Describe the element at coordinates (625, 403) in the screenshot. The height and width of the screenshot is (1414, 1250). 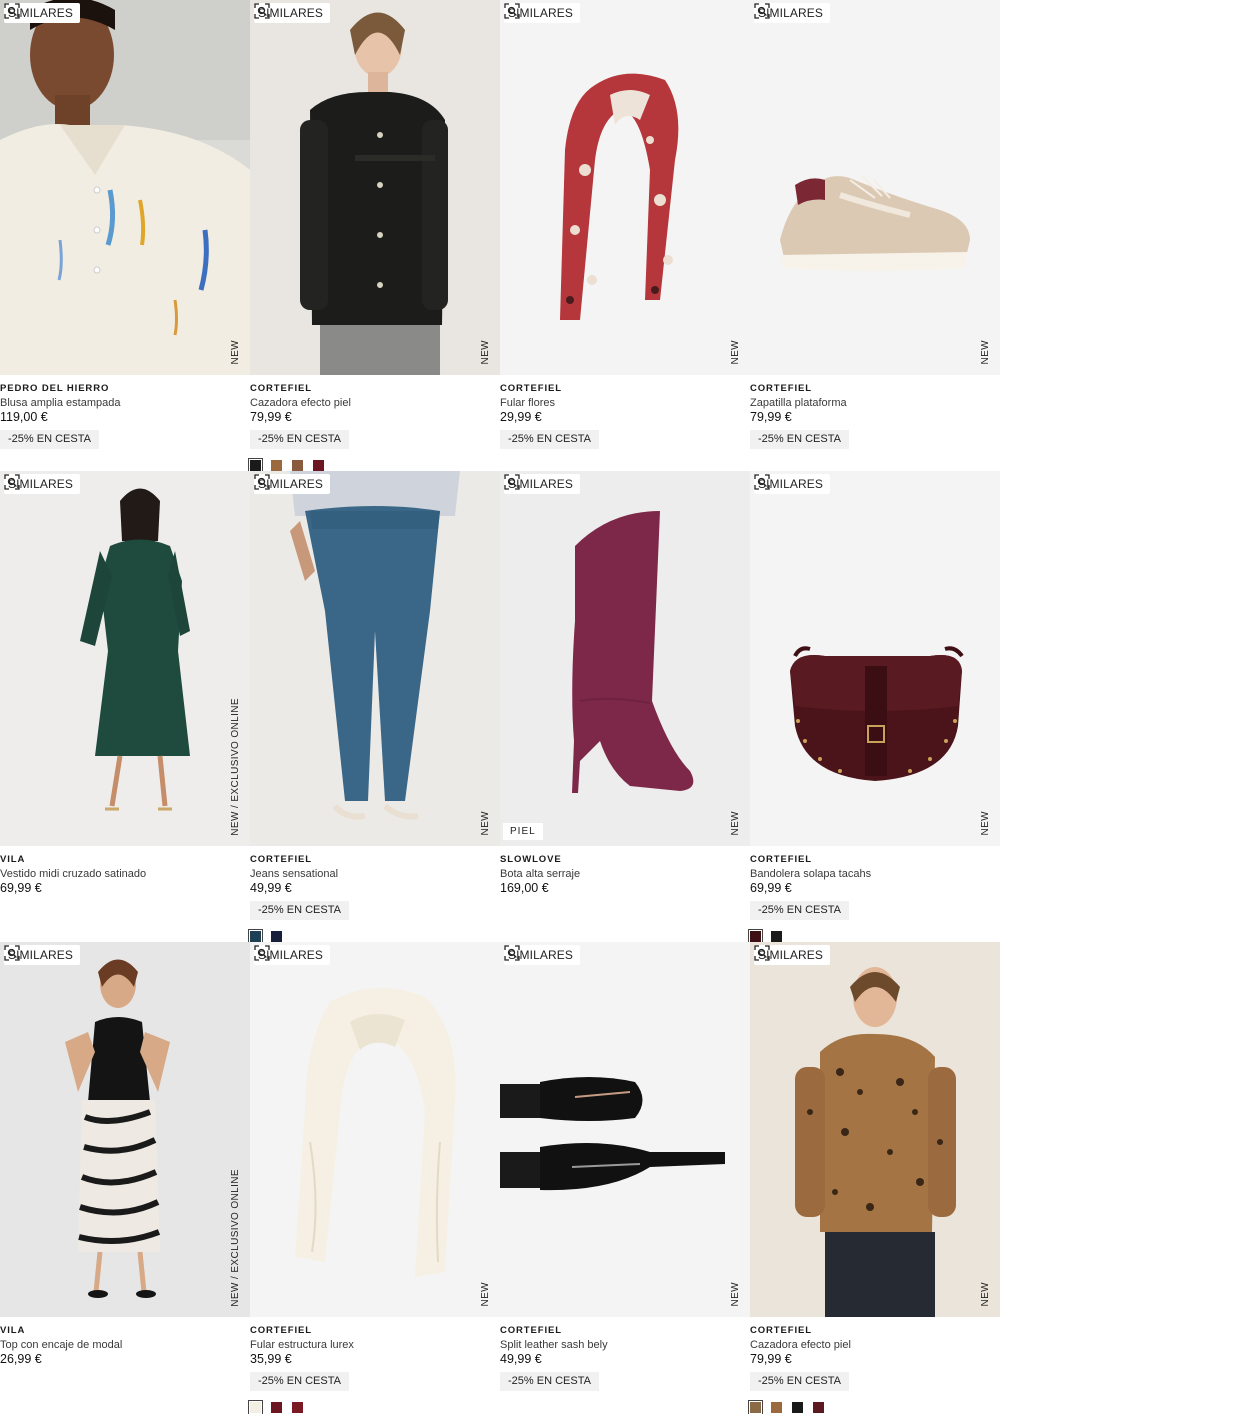
I see `product-name: Fular flores` at that location.